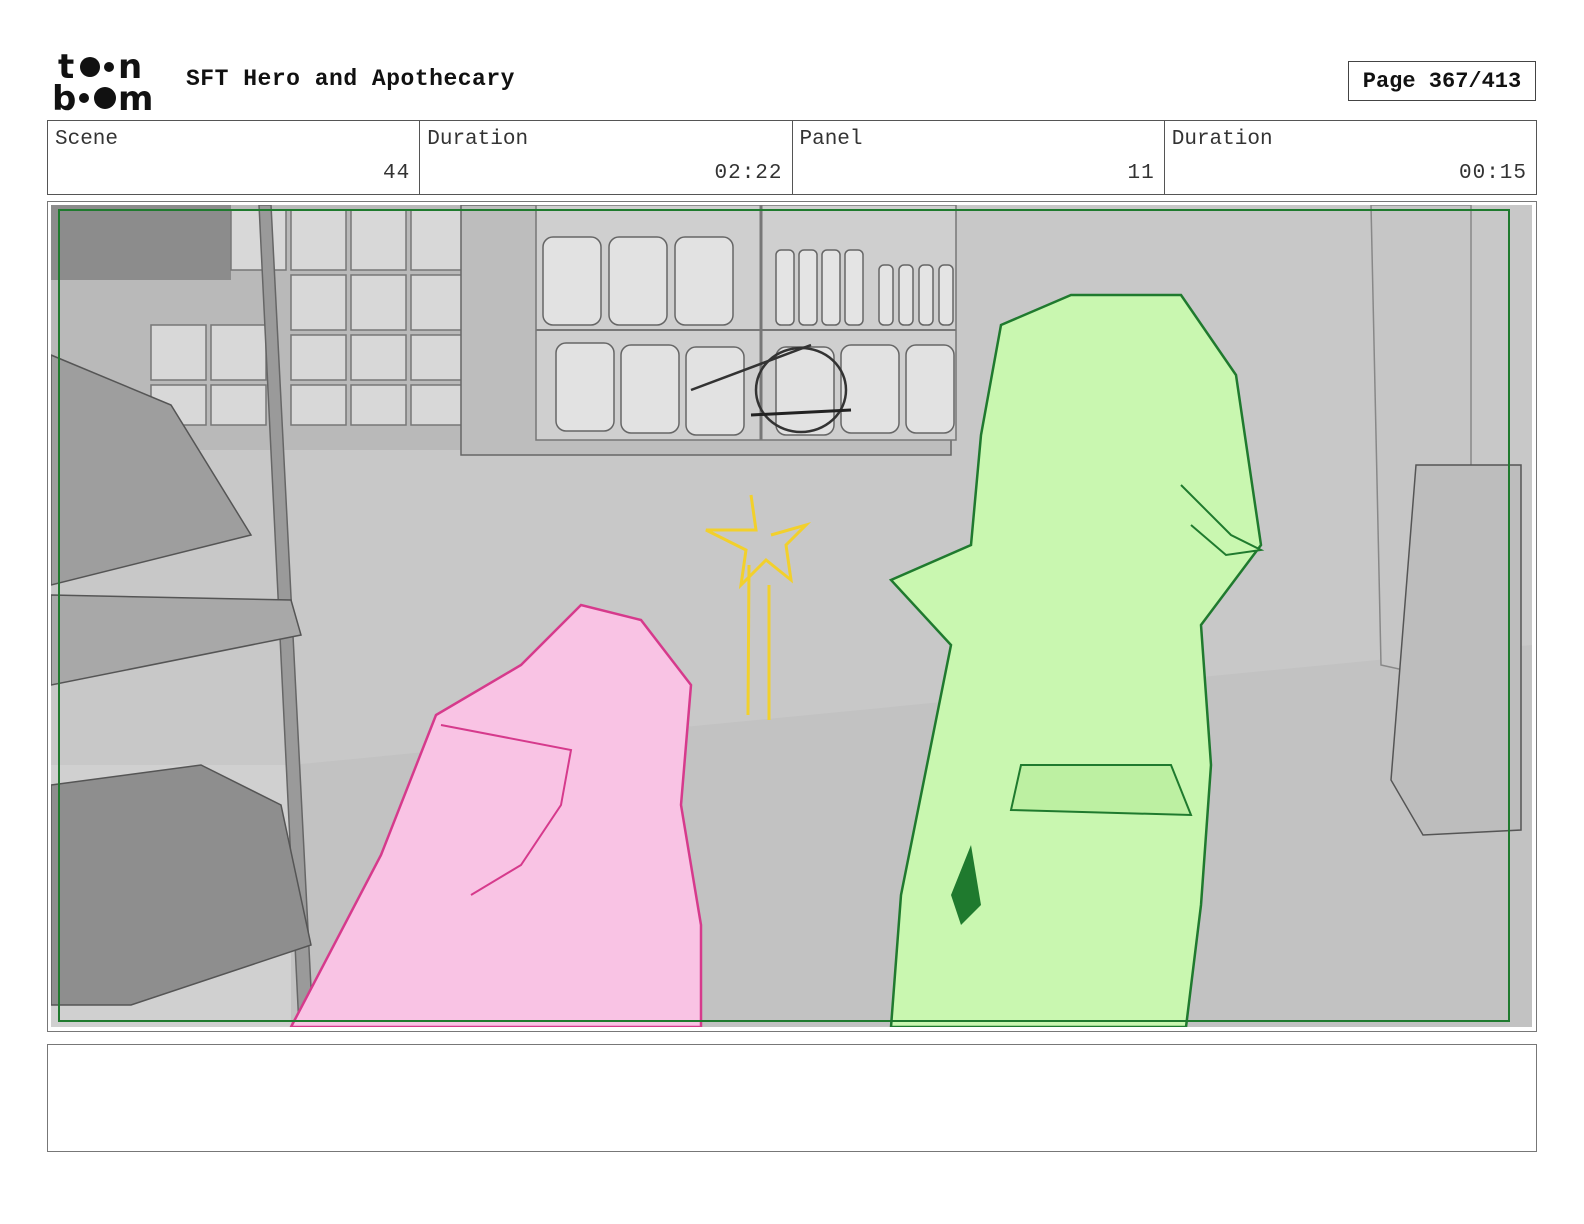 Image resolution: width=1584 pixels, height=1224 pixels. Describe the element at coordinates (831, 139) in the screenshot. I see `panel-label: Panel` at that location.